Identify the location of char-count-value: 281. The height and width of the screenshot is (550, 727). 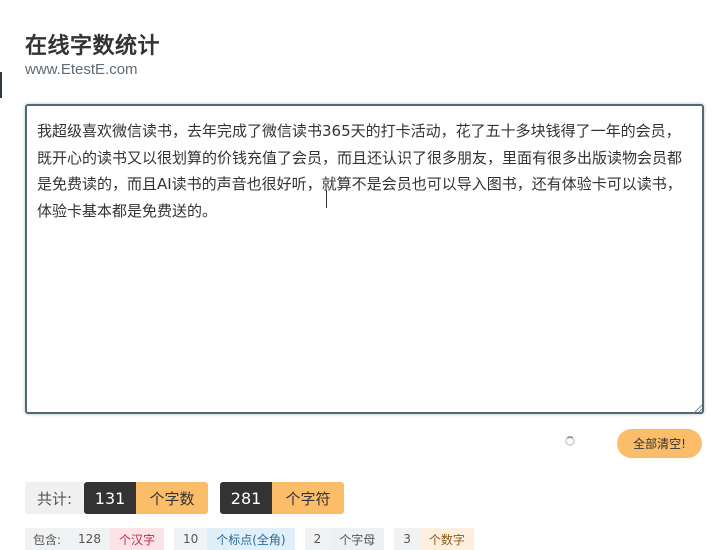
(246, 498).